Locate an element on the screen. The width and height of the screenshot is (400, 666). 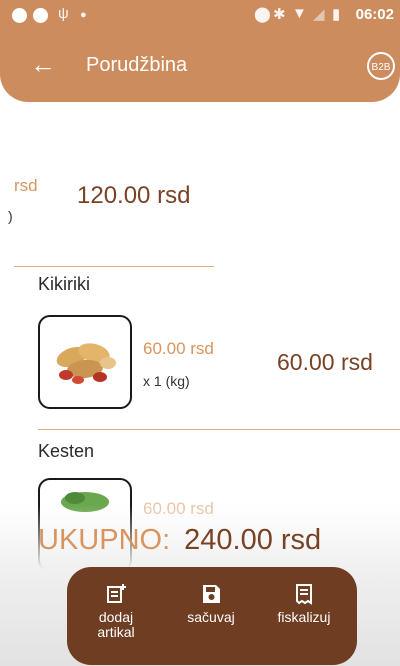
fiscalize-label: fiskalizuj is located at coordinates (304, 617).